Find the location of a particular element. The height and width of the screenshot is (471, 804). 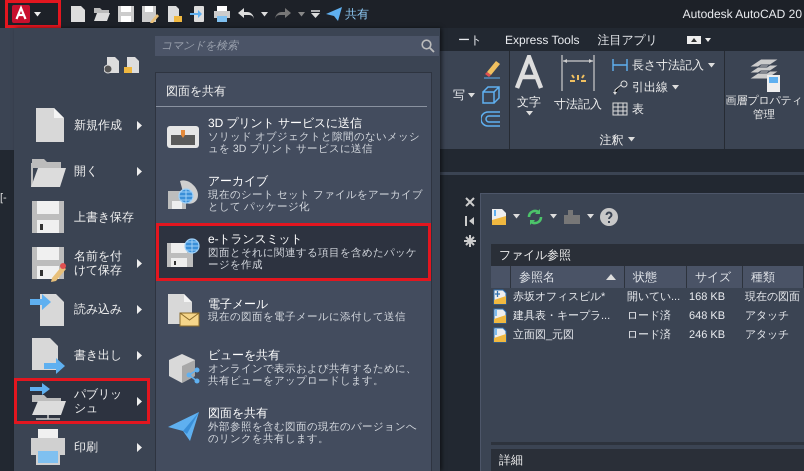

menu-item: 上書き保存 is located at coordinates (82, 217).